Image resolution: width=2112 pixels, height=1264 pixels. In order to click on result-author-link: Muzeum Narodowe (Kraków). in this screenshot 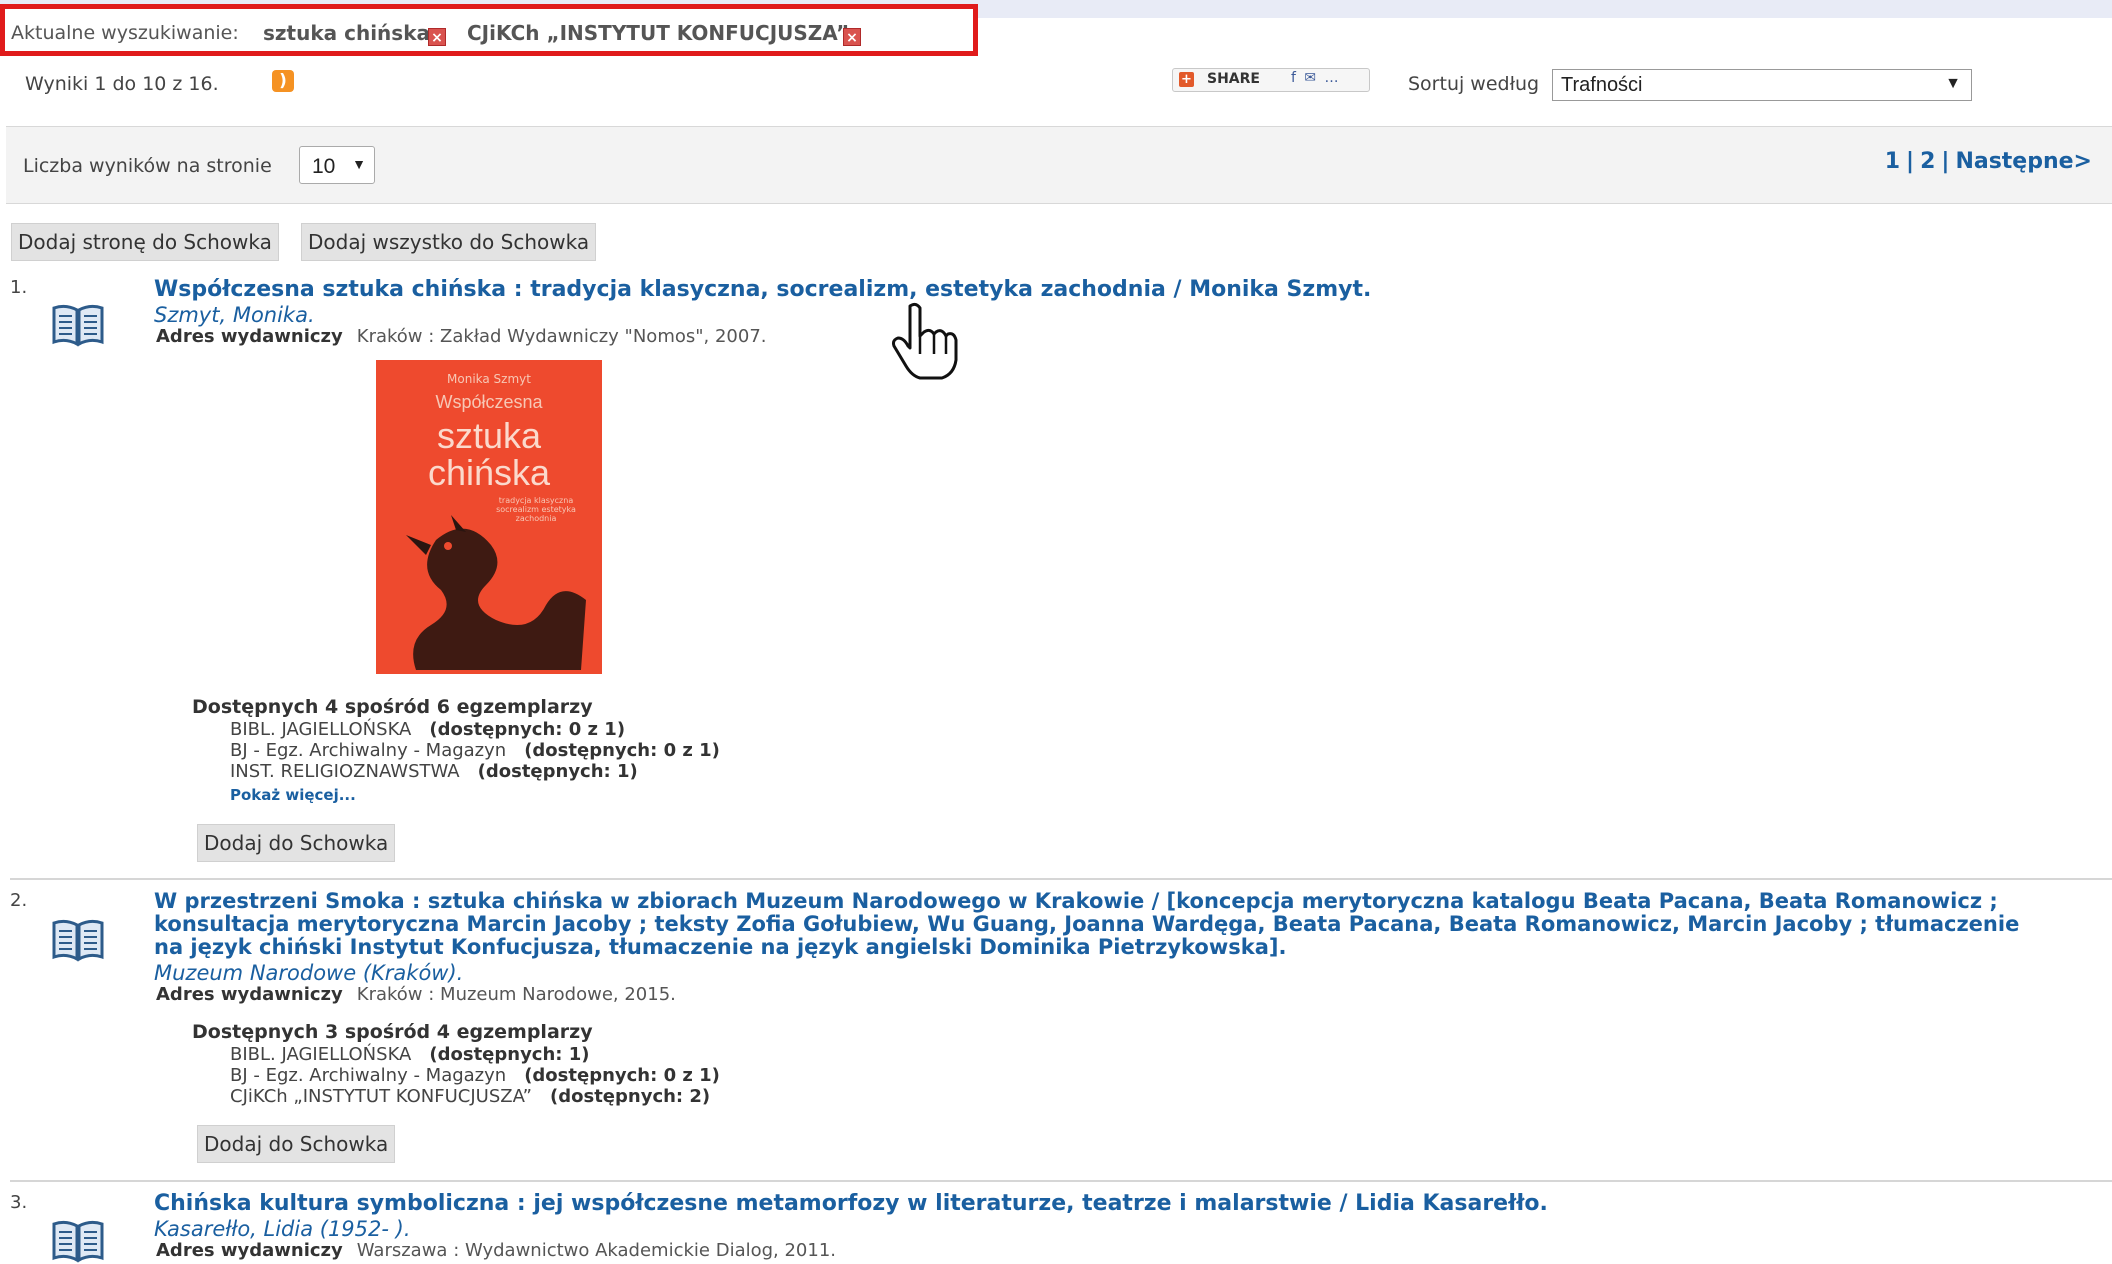, I will do `click(308, 973)`.